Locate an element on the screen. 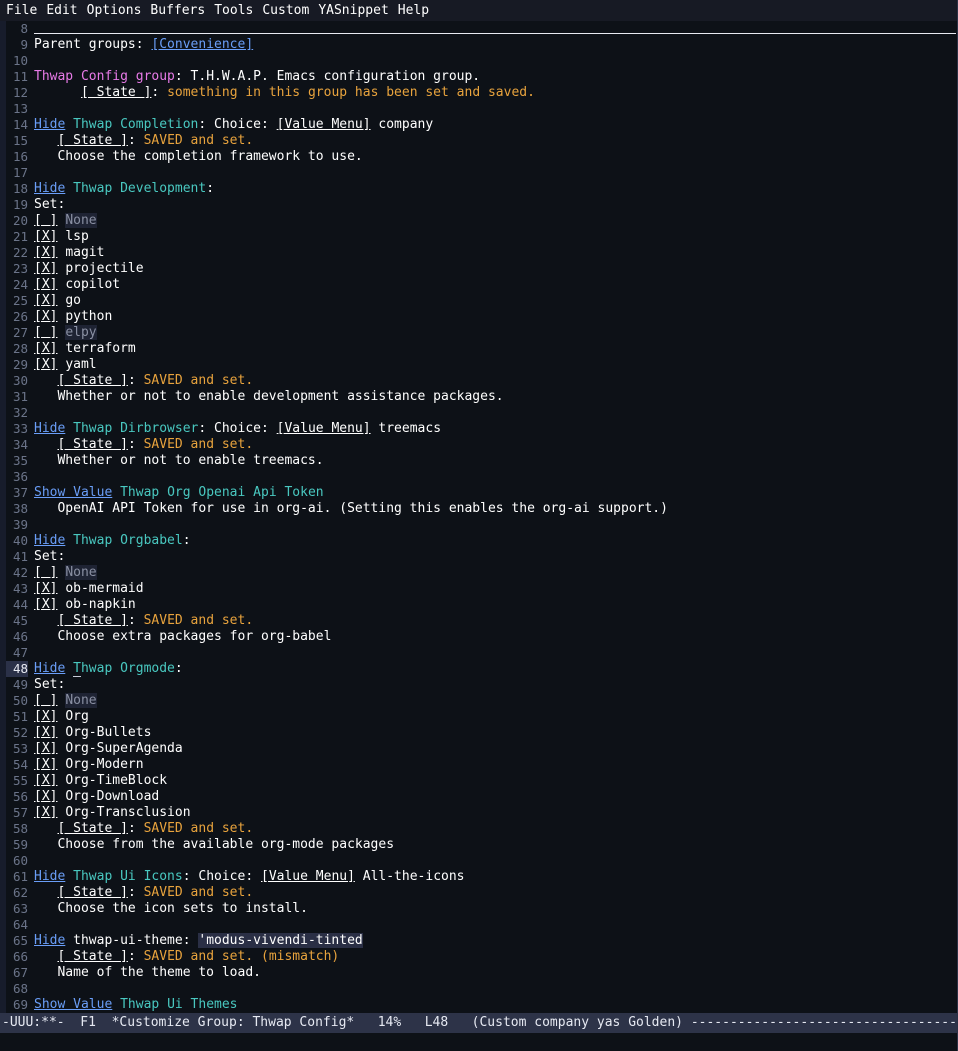 This screenshot has width=958, height=1051. buffer-line: 40 Hide Thwap Orgbabel: is located at coordinates (478, 541).